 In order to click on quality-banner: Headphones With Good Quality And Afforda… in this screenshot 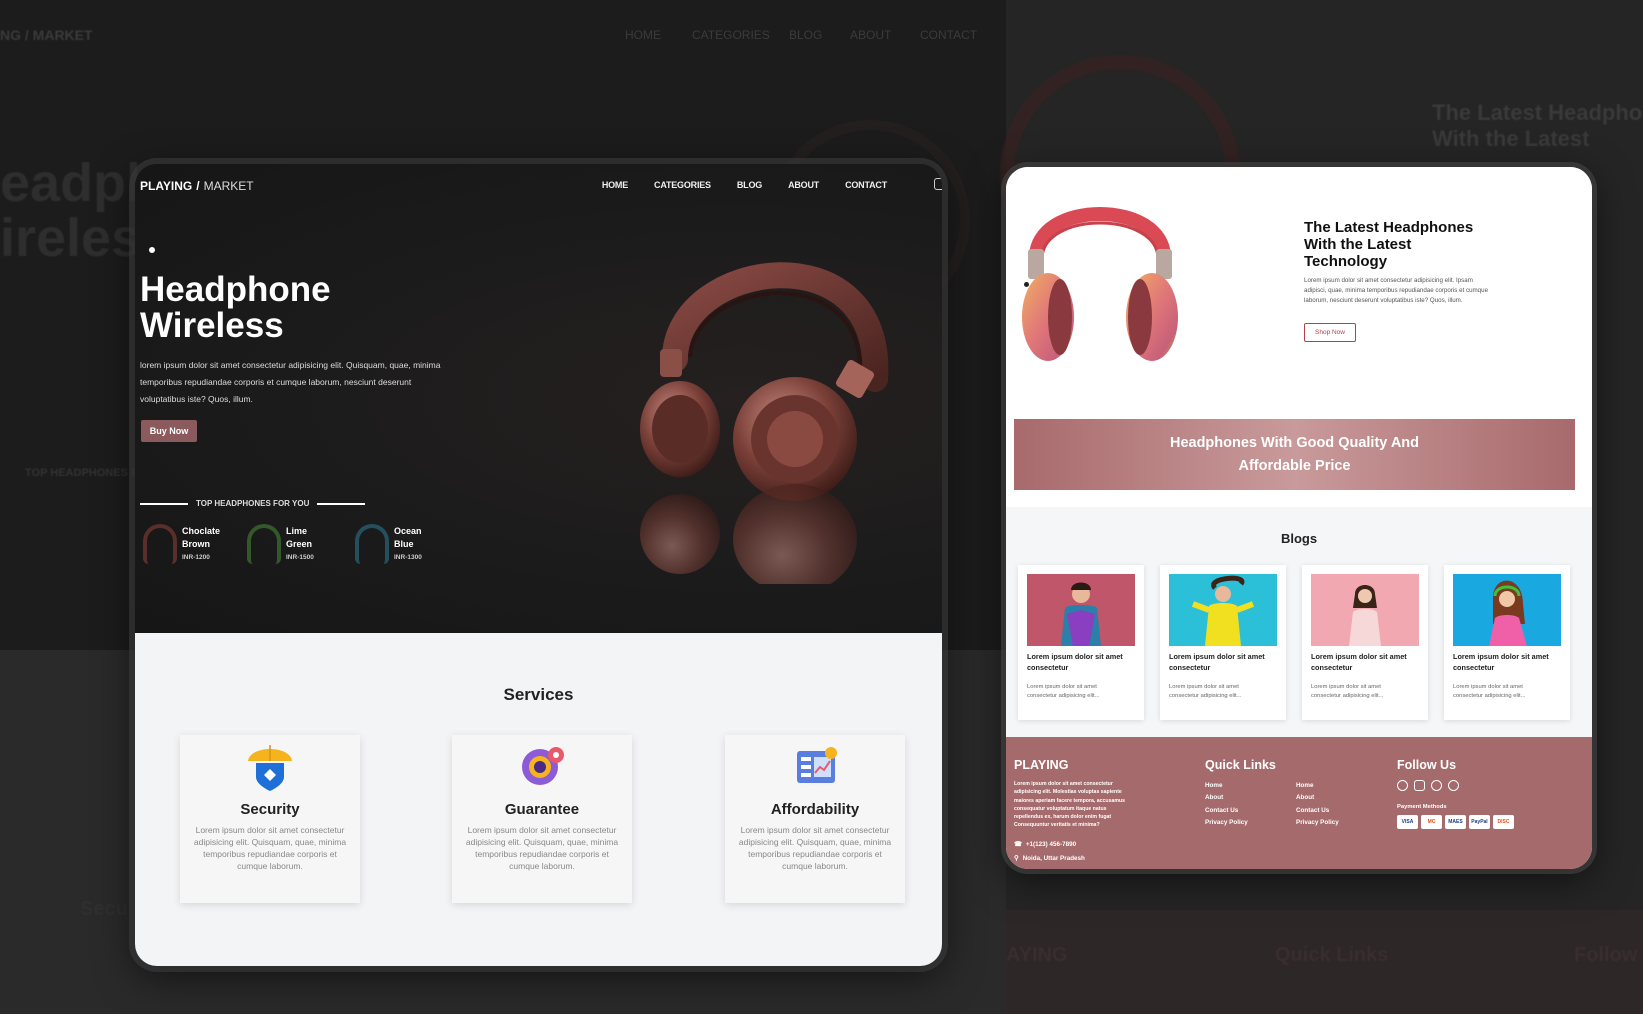, I will do `click(1294, 454)`.